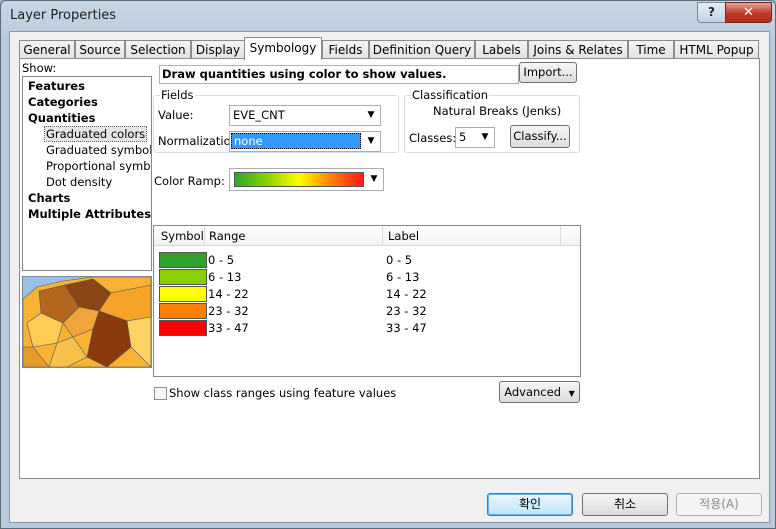  What do you see at coordinates (39, 68) in the screenshot?
I see `show-label: Show:` at bounding box center [39, 68].